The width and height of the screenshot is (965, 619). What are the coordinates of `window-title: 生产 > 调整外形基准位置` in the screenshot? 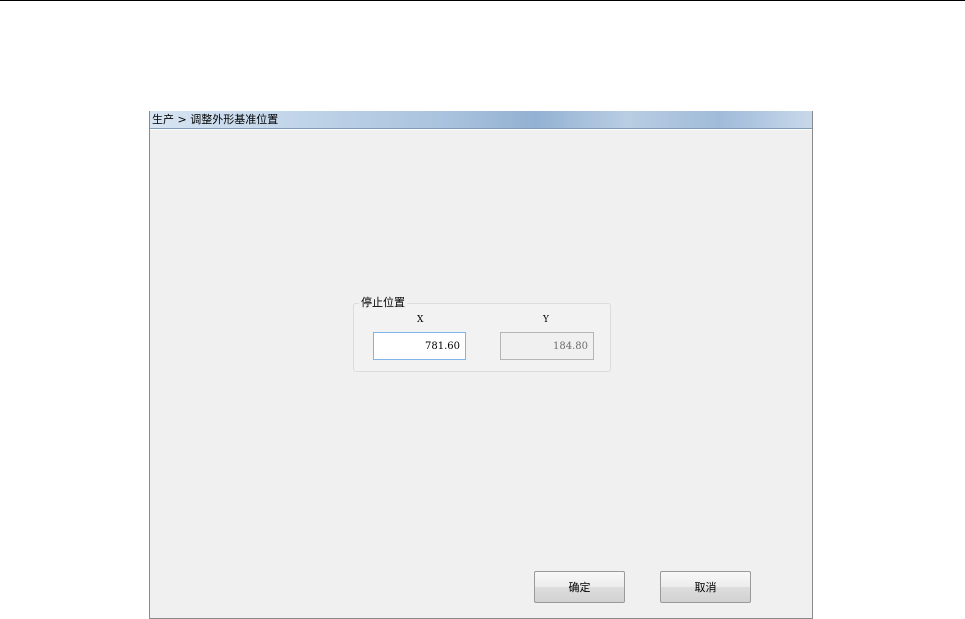 It's located at (215, 119).